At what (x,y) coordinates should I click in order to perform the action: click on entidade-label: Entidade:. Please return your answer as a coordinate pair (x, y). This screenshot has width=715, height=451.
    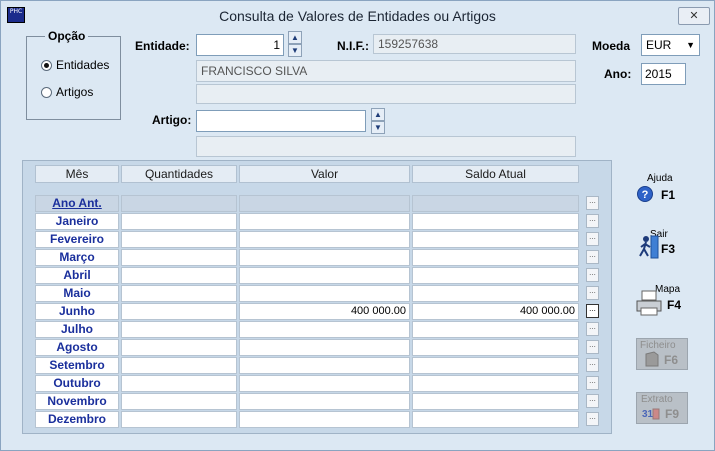
    Looking at the image, I should click on (162, 46).